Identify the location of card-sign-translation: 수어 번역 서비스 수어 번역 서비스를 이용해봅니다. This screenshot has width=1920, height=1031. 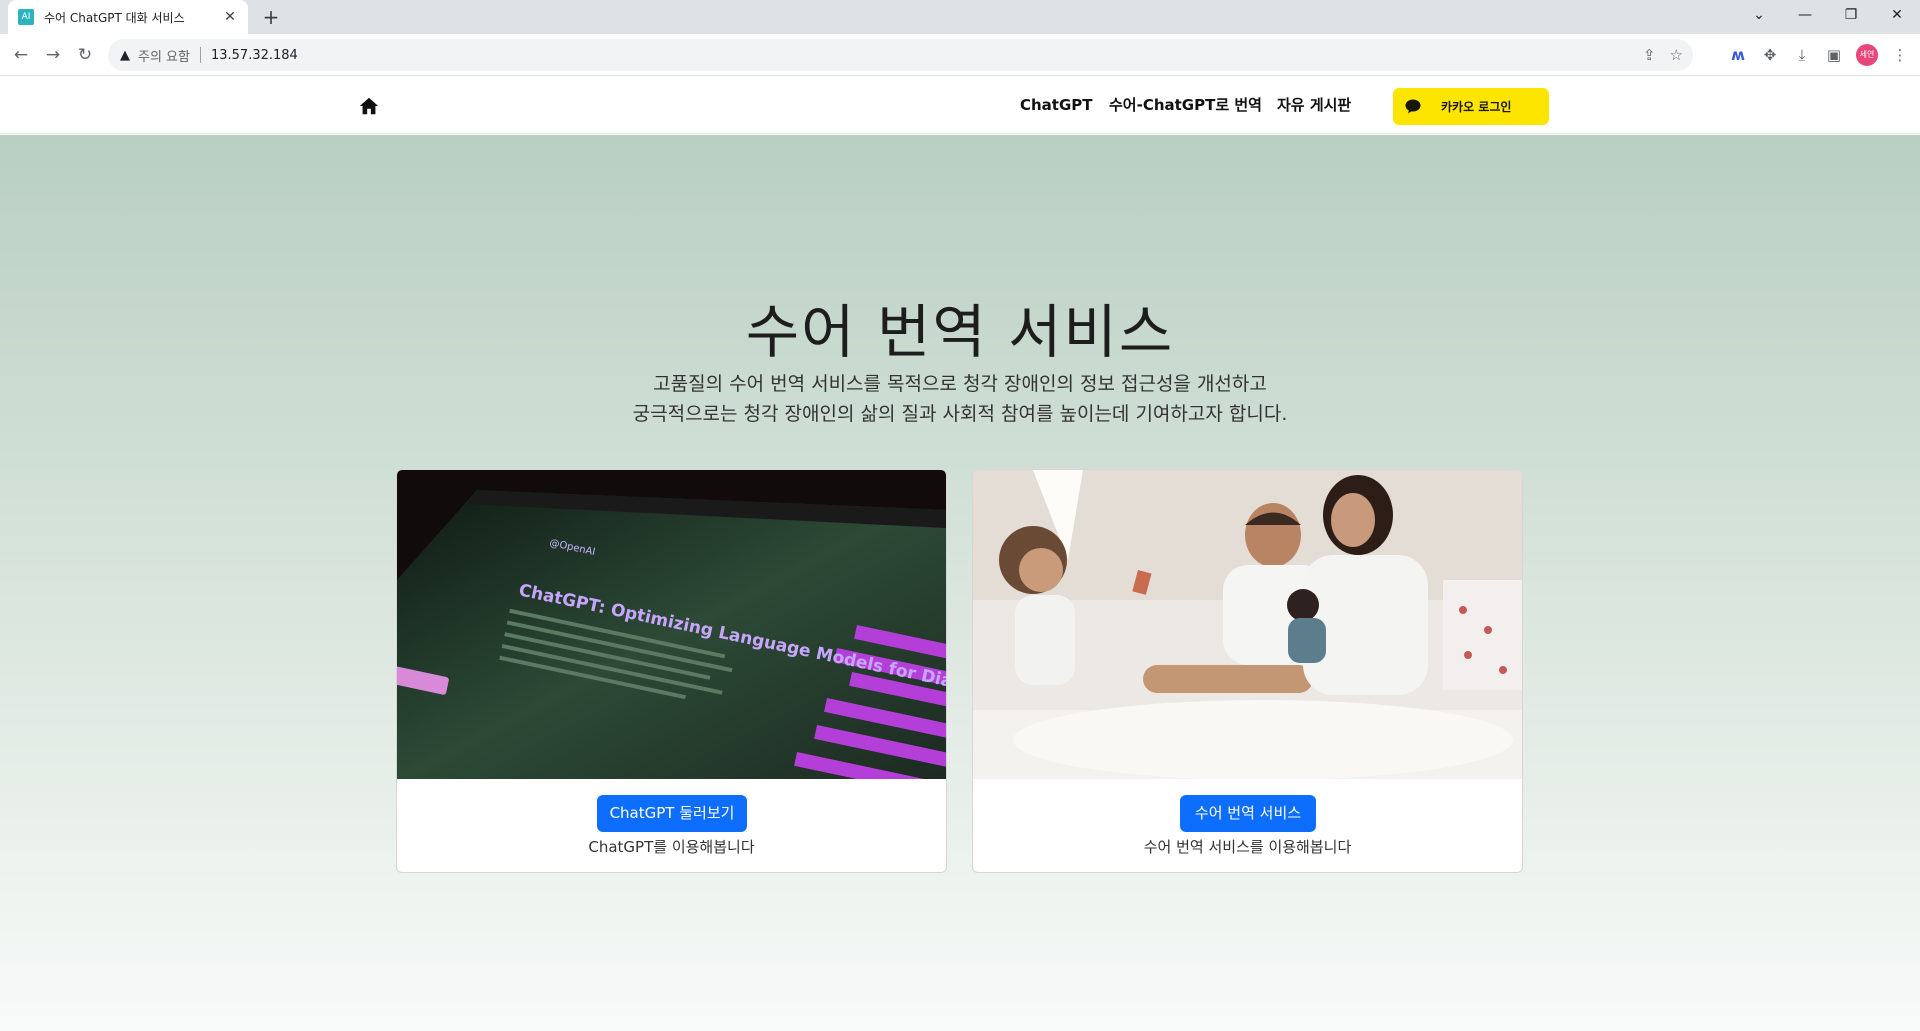
(1247, 671).